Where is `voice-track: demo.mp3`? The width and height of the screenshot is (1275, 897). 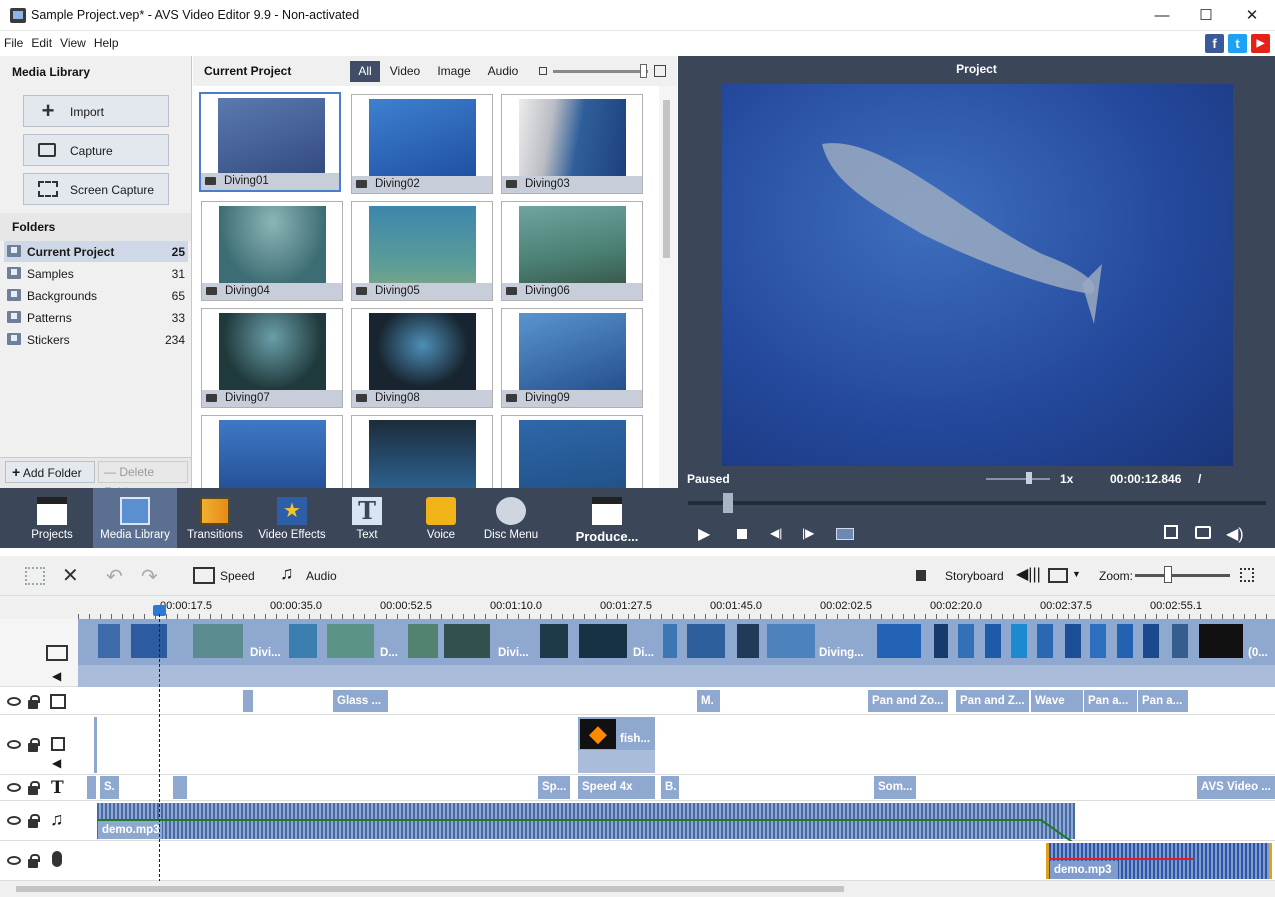 voice-track: demo.mp3 is located at coordinates (637, 861).